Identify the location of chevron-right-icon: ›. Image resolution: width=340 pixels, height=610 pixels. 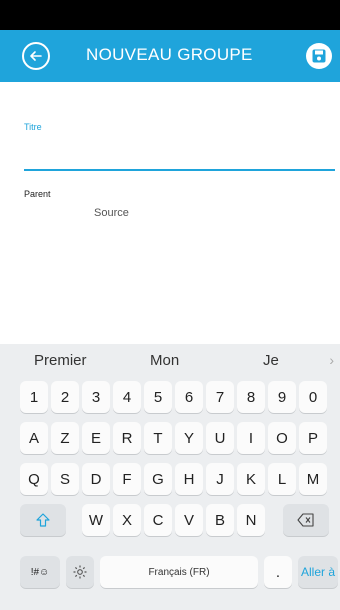
(331, 360).